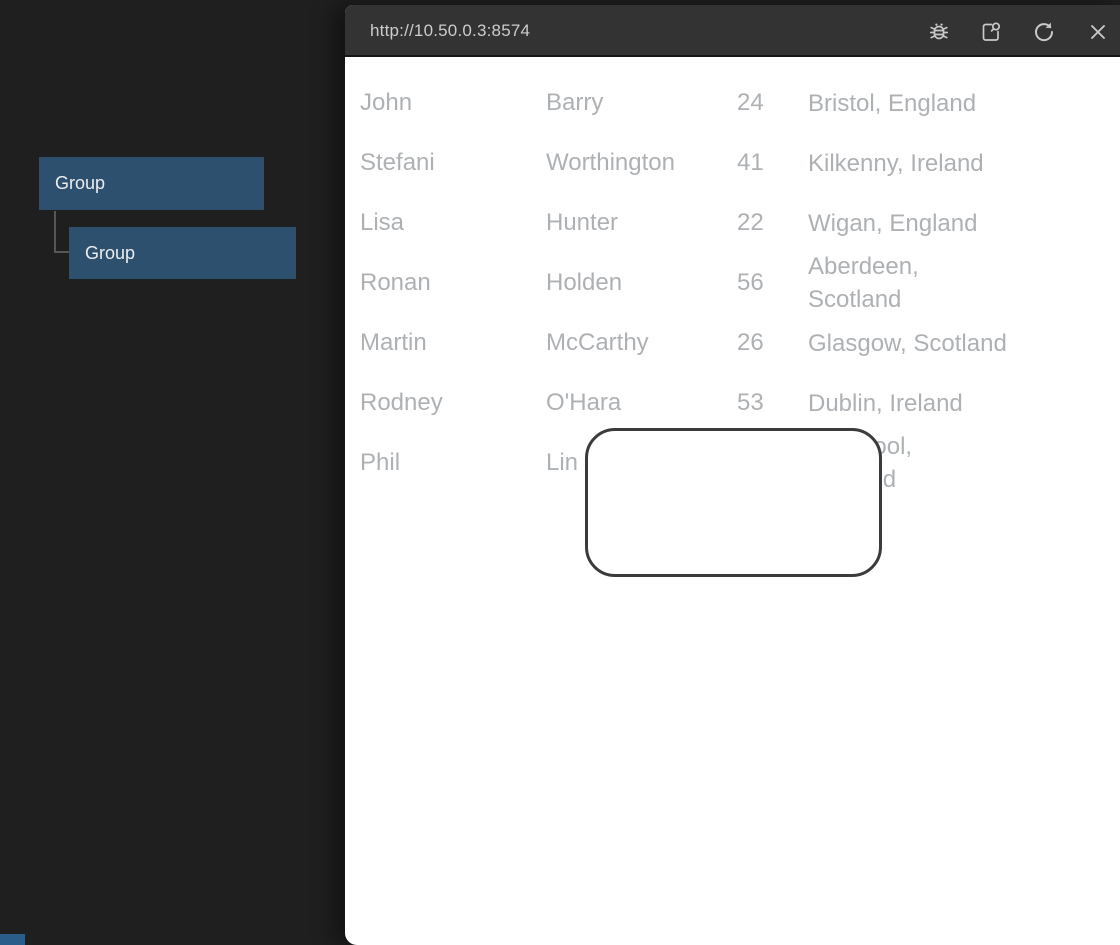 Image resolution: width=1120 pixels, height=945 pixels. Describe the element at coordinates (750, 402) in the screenshot. I see `cell-age: 53` at that location.